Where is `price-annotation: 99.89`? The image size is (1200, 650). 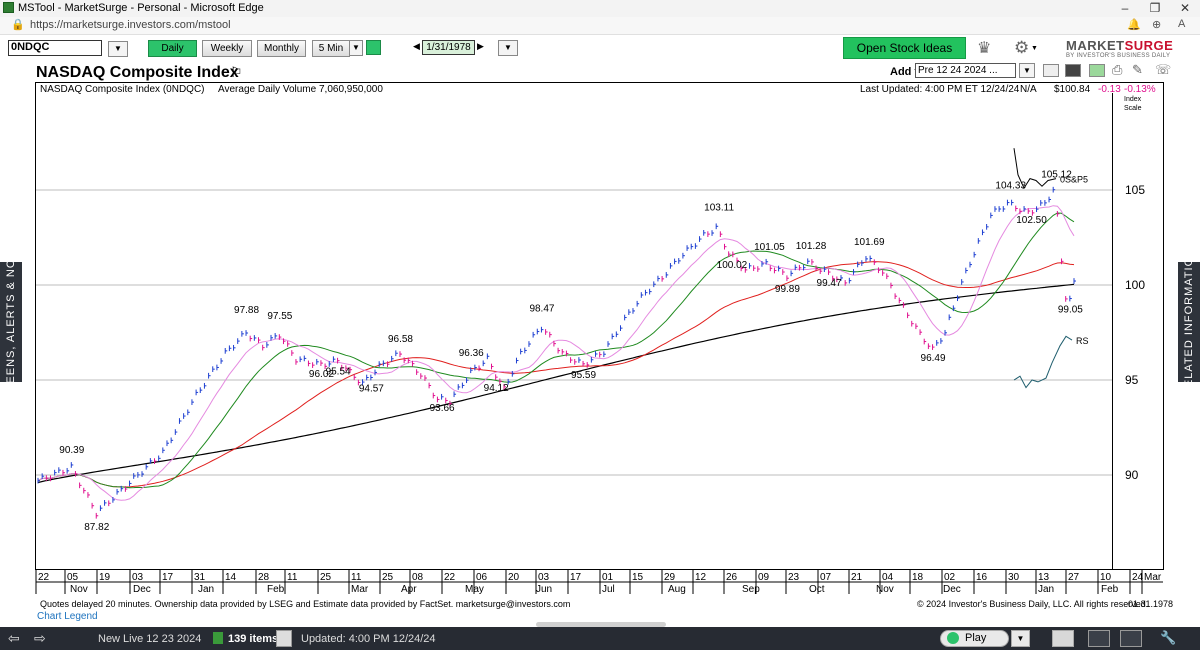
price-annotation: 99.89 is located at coordinates (787, 289).